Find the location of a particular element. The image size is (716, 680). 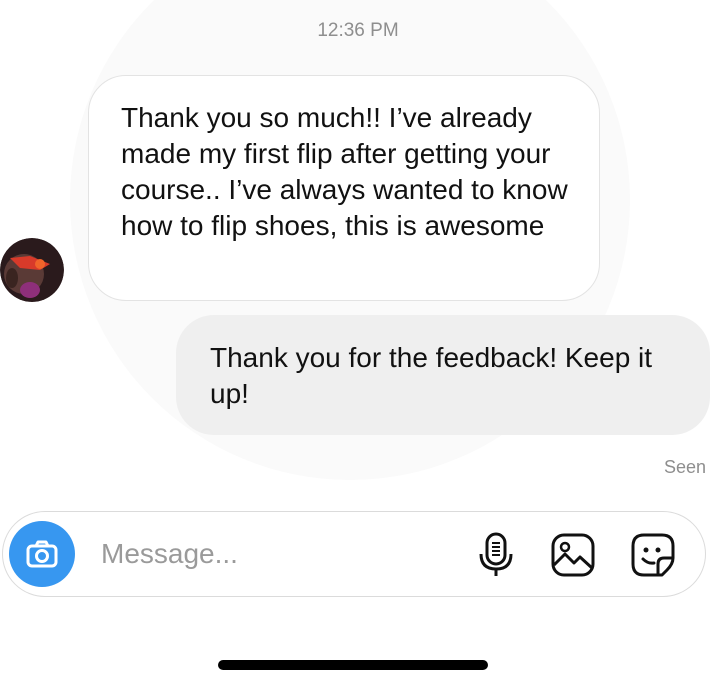

outgoing-message-bubble: Thank you for the feedback! Keep it up! is located at coordinates (443, 375).